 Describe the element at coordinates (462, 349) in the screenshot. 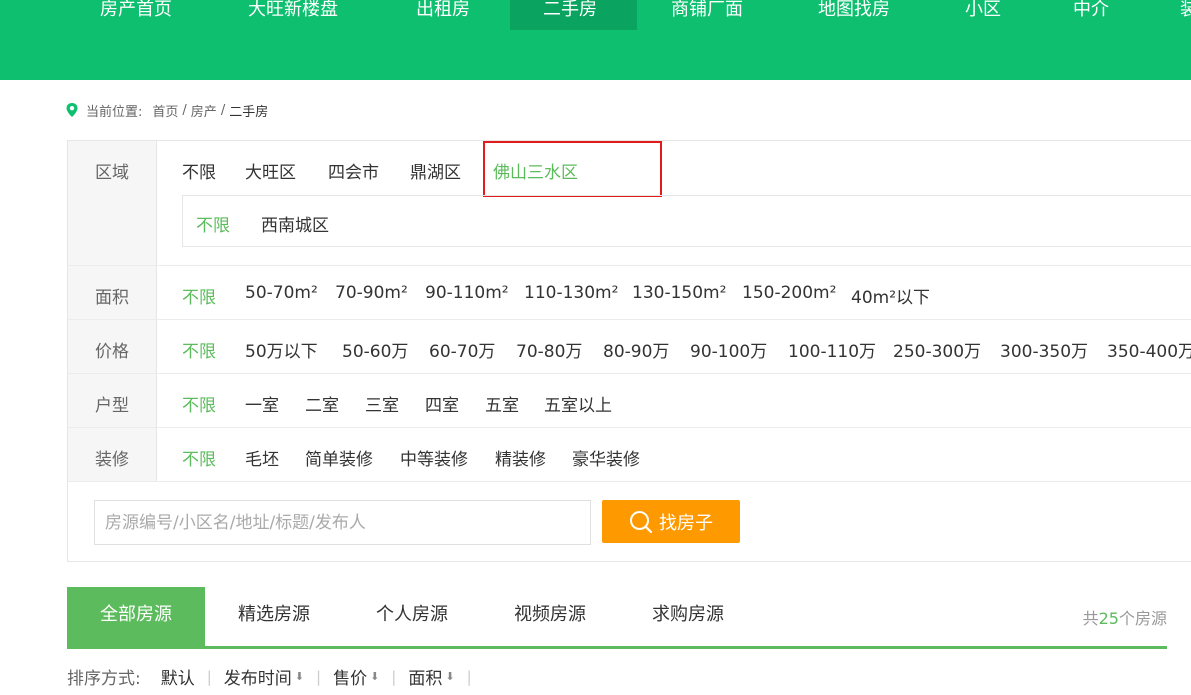

I see `price-option: 60-70万` at that location.